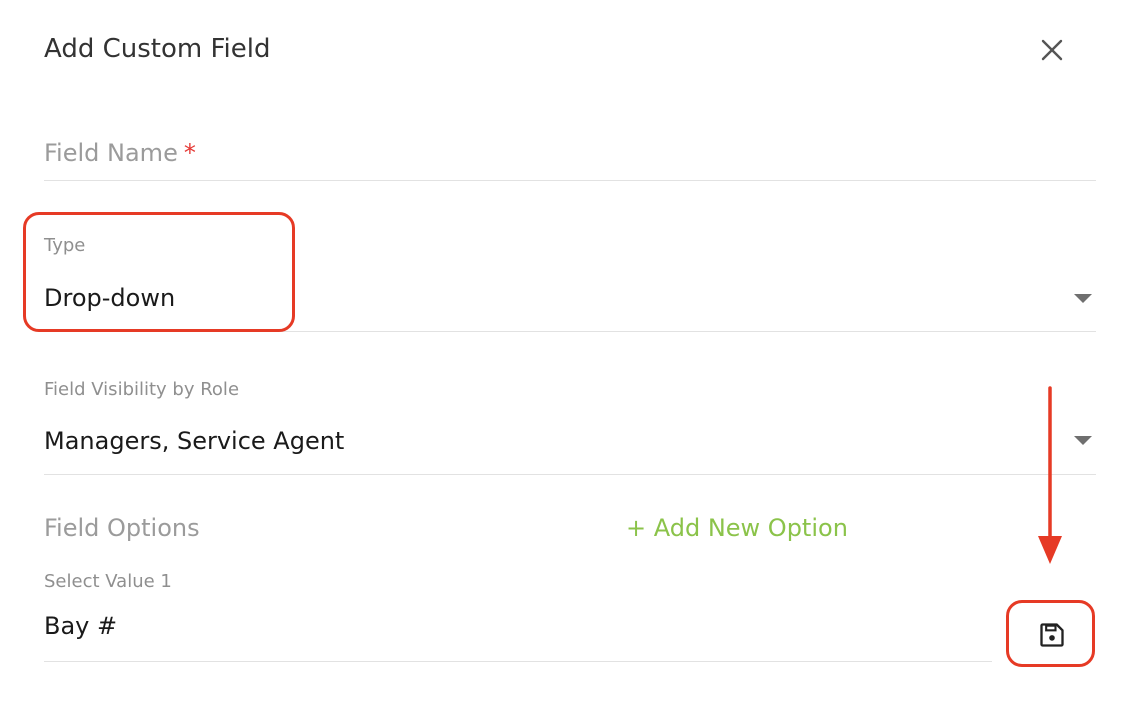 The width and height of the screenshot is (1132, 712). Describe the element at coordinates (81, 626) in the screenshot. I see `option-value: Bay #` at that location.